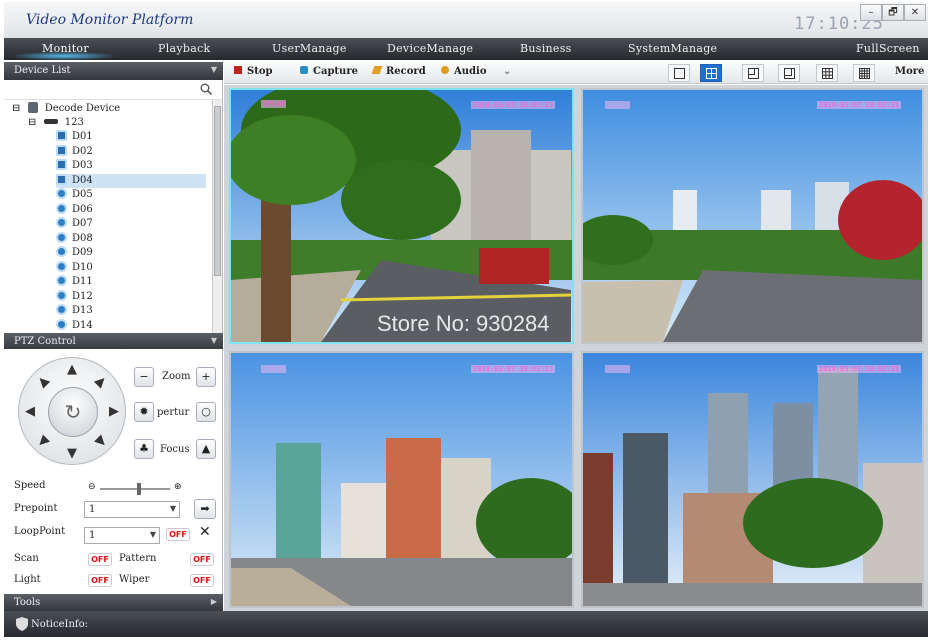  Describe the element at coordinates (22, 624) in the screenshot. I see `shield-icon` at that location.